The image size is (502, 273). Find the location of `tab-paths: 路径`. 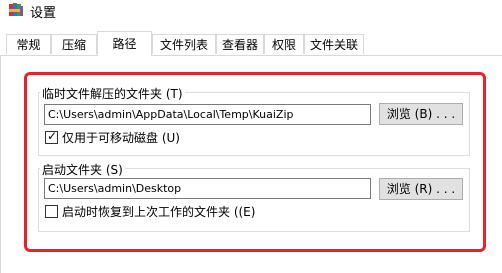

tab-paths: 路径 is located at coordinates (124, 43).